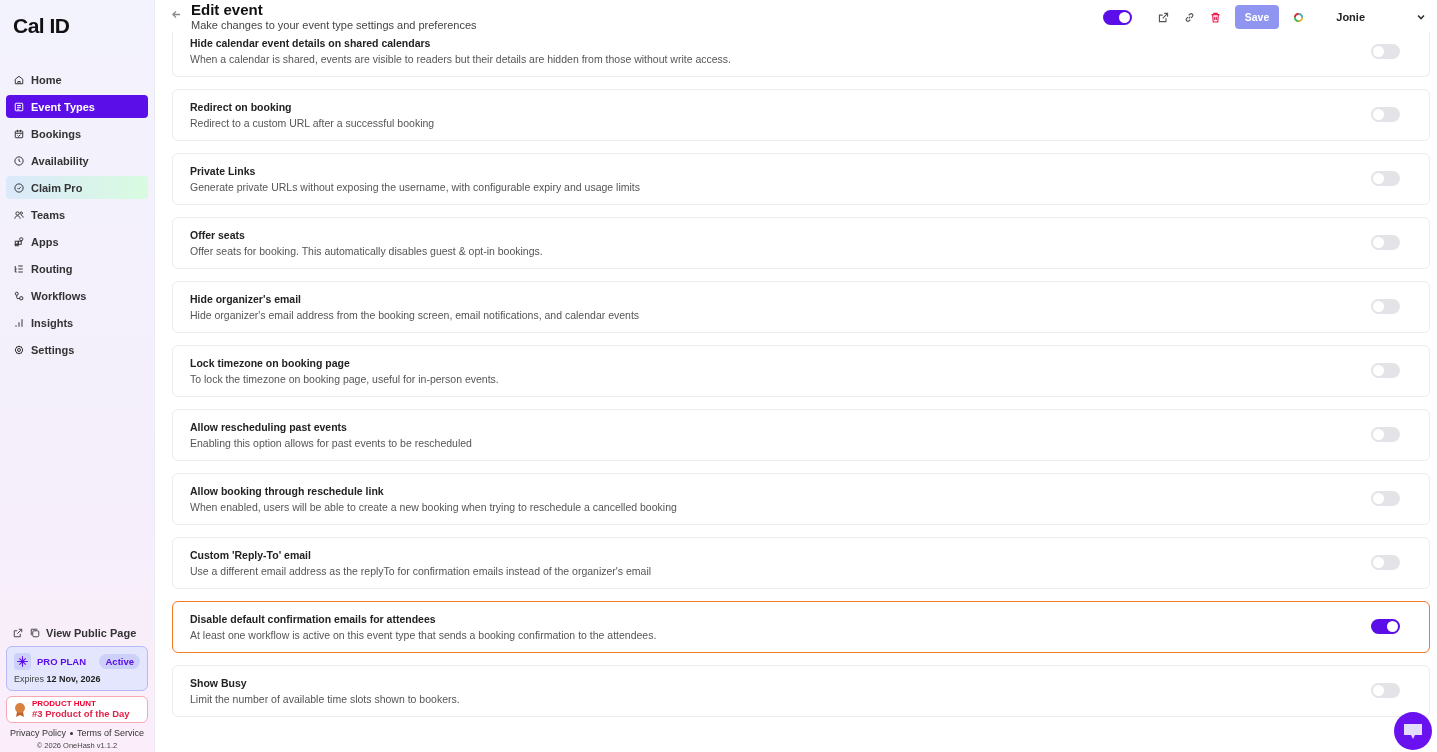 The image size is (1437, 752). Describe the element at coordinates (77, 79) in the screenshot. I see `sidebar-item: Home` at that location.